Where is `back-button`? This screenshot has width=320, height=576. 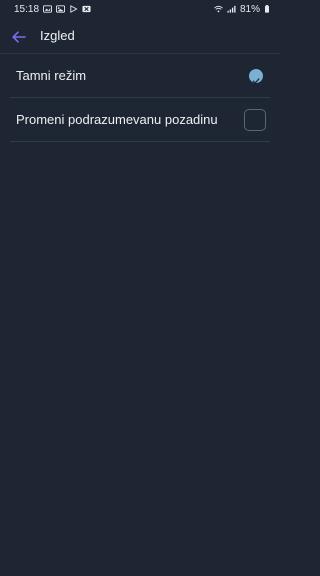 back-button is located at coordinates (19, 36).